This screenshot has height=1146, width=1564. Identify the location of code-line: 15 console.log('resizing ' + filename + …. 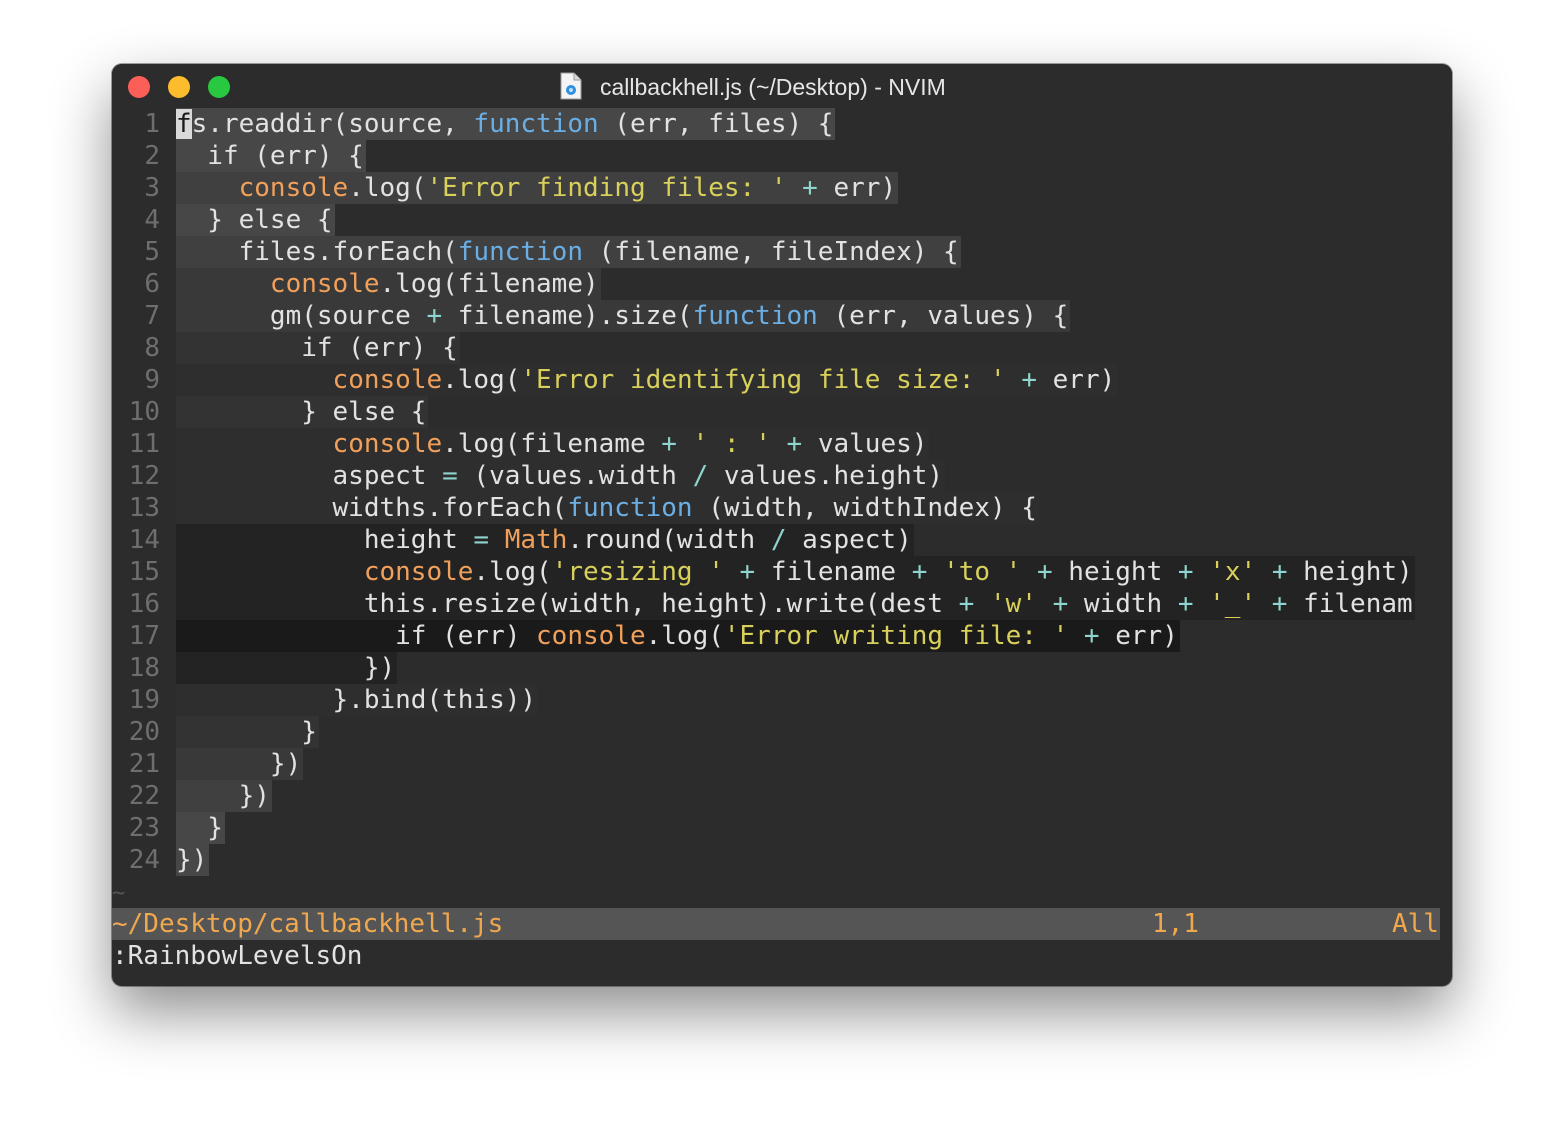
(782, 572).